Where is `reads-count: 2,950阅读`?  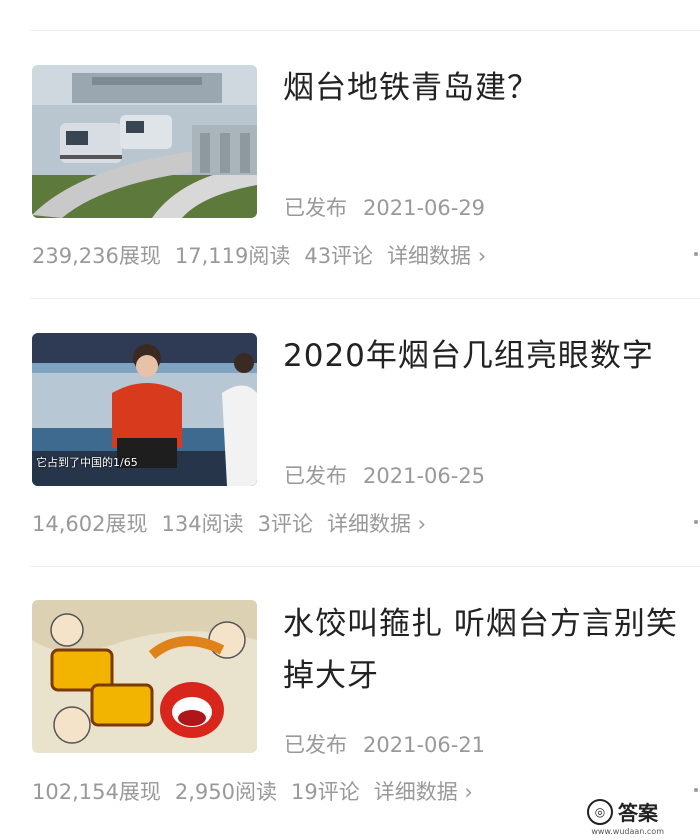 reads-count: 2,950阅读 is located at coordinates (225, 792).